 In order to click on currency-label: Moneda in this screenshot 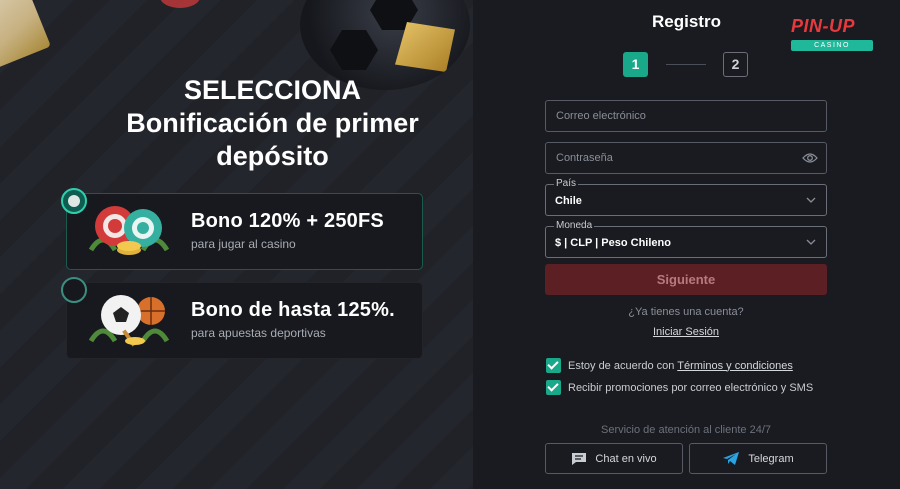, I will do `click(574, 225)`.